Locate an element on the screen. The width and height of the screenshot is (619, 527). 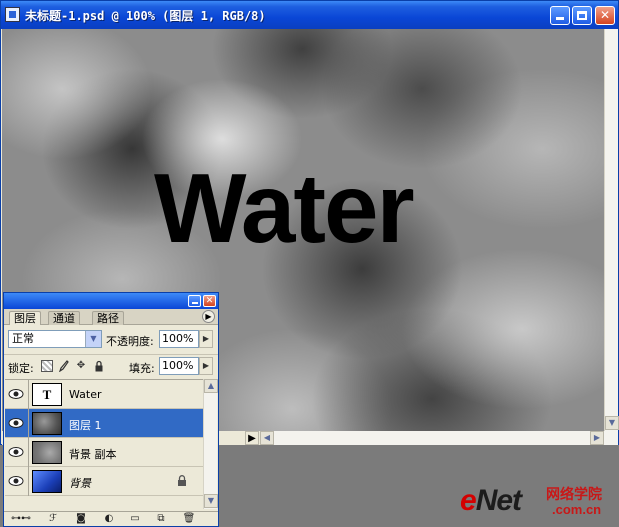
layer-row: 背景 副本 is located at coordinates (104, 452).